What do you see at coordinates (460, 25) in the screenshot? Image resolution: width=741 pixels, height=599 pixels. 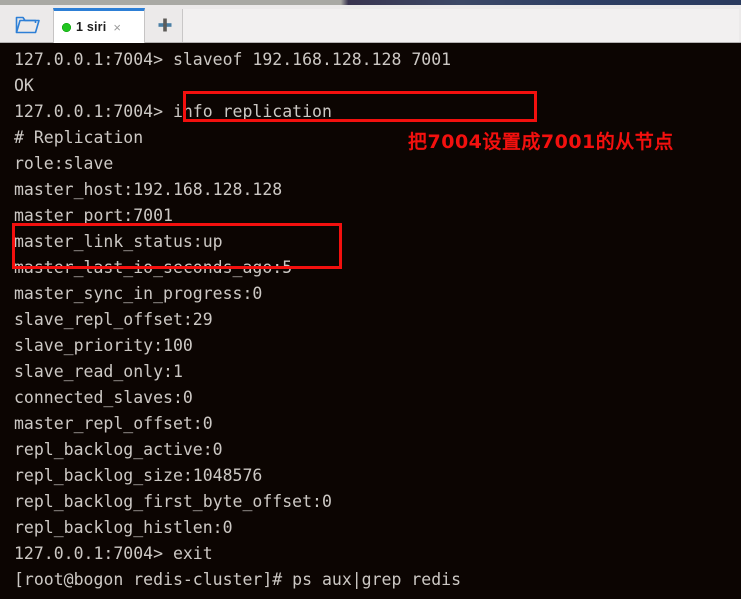 I see `toolbar-empty-area` at bounding box center [460, 25].